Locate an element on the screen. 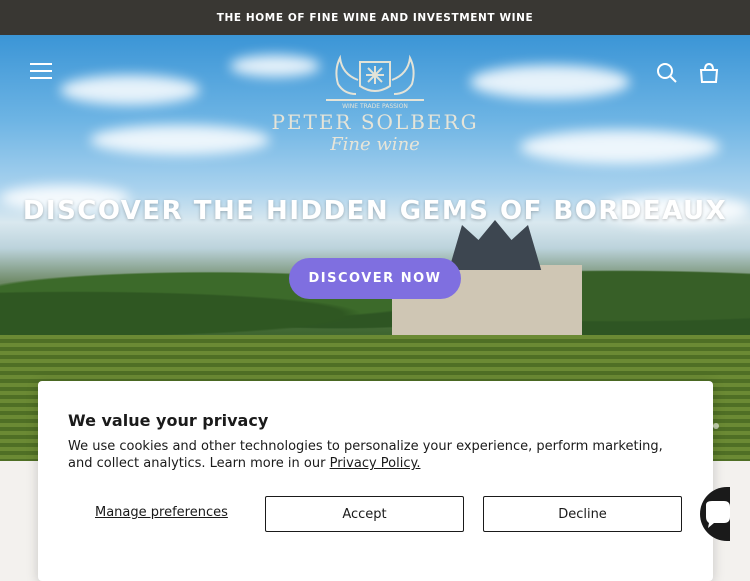 The height and width of the screenshot is (581, 750). discover-now-button: DISCOVER NOW is located at coordinates (375, 278).